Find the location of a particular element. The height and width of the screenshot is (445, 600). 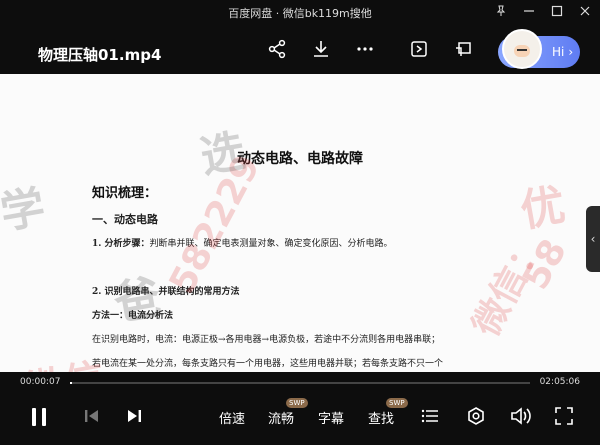

search-button: 查找 is located at coordinates (381, 417).